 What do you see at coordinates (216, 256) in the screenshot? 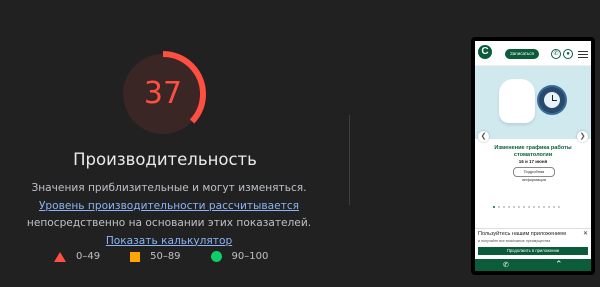
I see `circle-icon` at bounding box center [216, 256].